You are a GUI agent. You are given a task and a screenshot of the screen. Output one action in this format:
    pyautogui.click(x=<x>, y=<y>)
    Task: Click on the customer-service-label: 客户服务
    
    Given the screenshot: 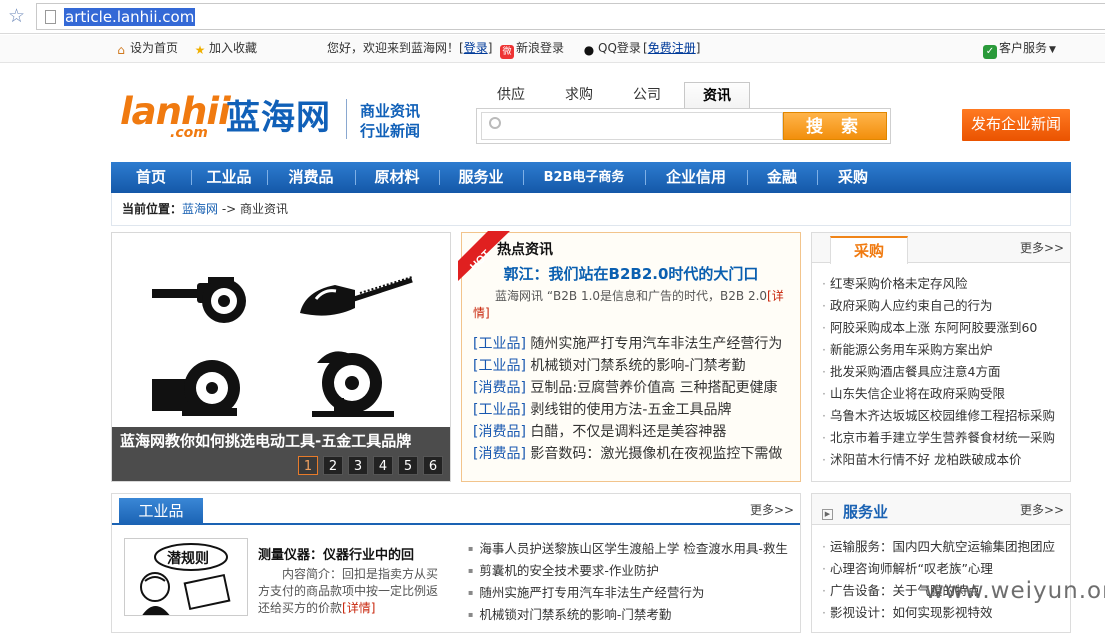 What is the action you would take?
    pyautogui.click(x=1023, y=48)
    